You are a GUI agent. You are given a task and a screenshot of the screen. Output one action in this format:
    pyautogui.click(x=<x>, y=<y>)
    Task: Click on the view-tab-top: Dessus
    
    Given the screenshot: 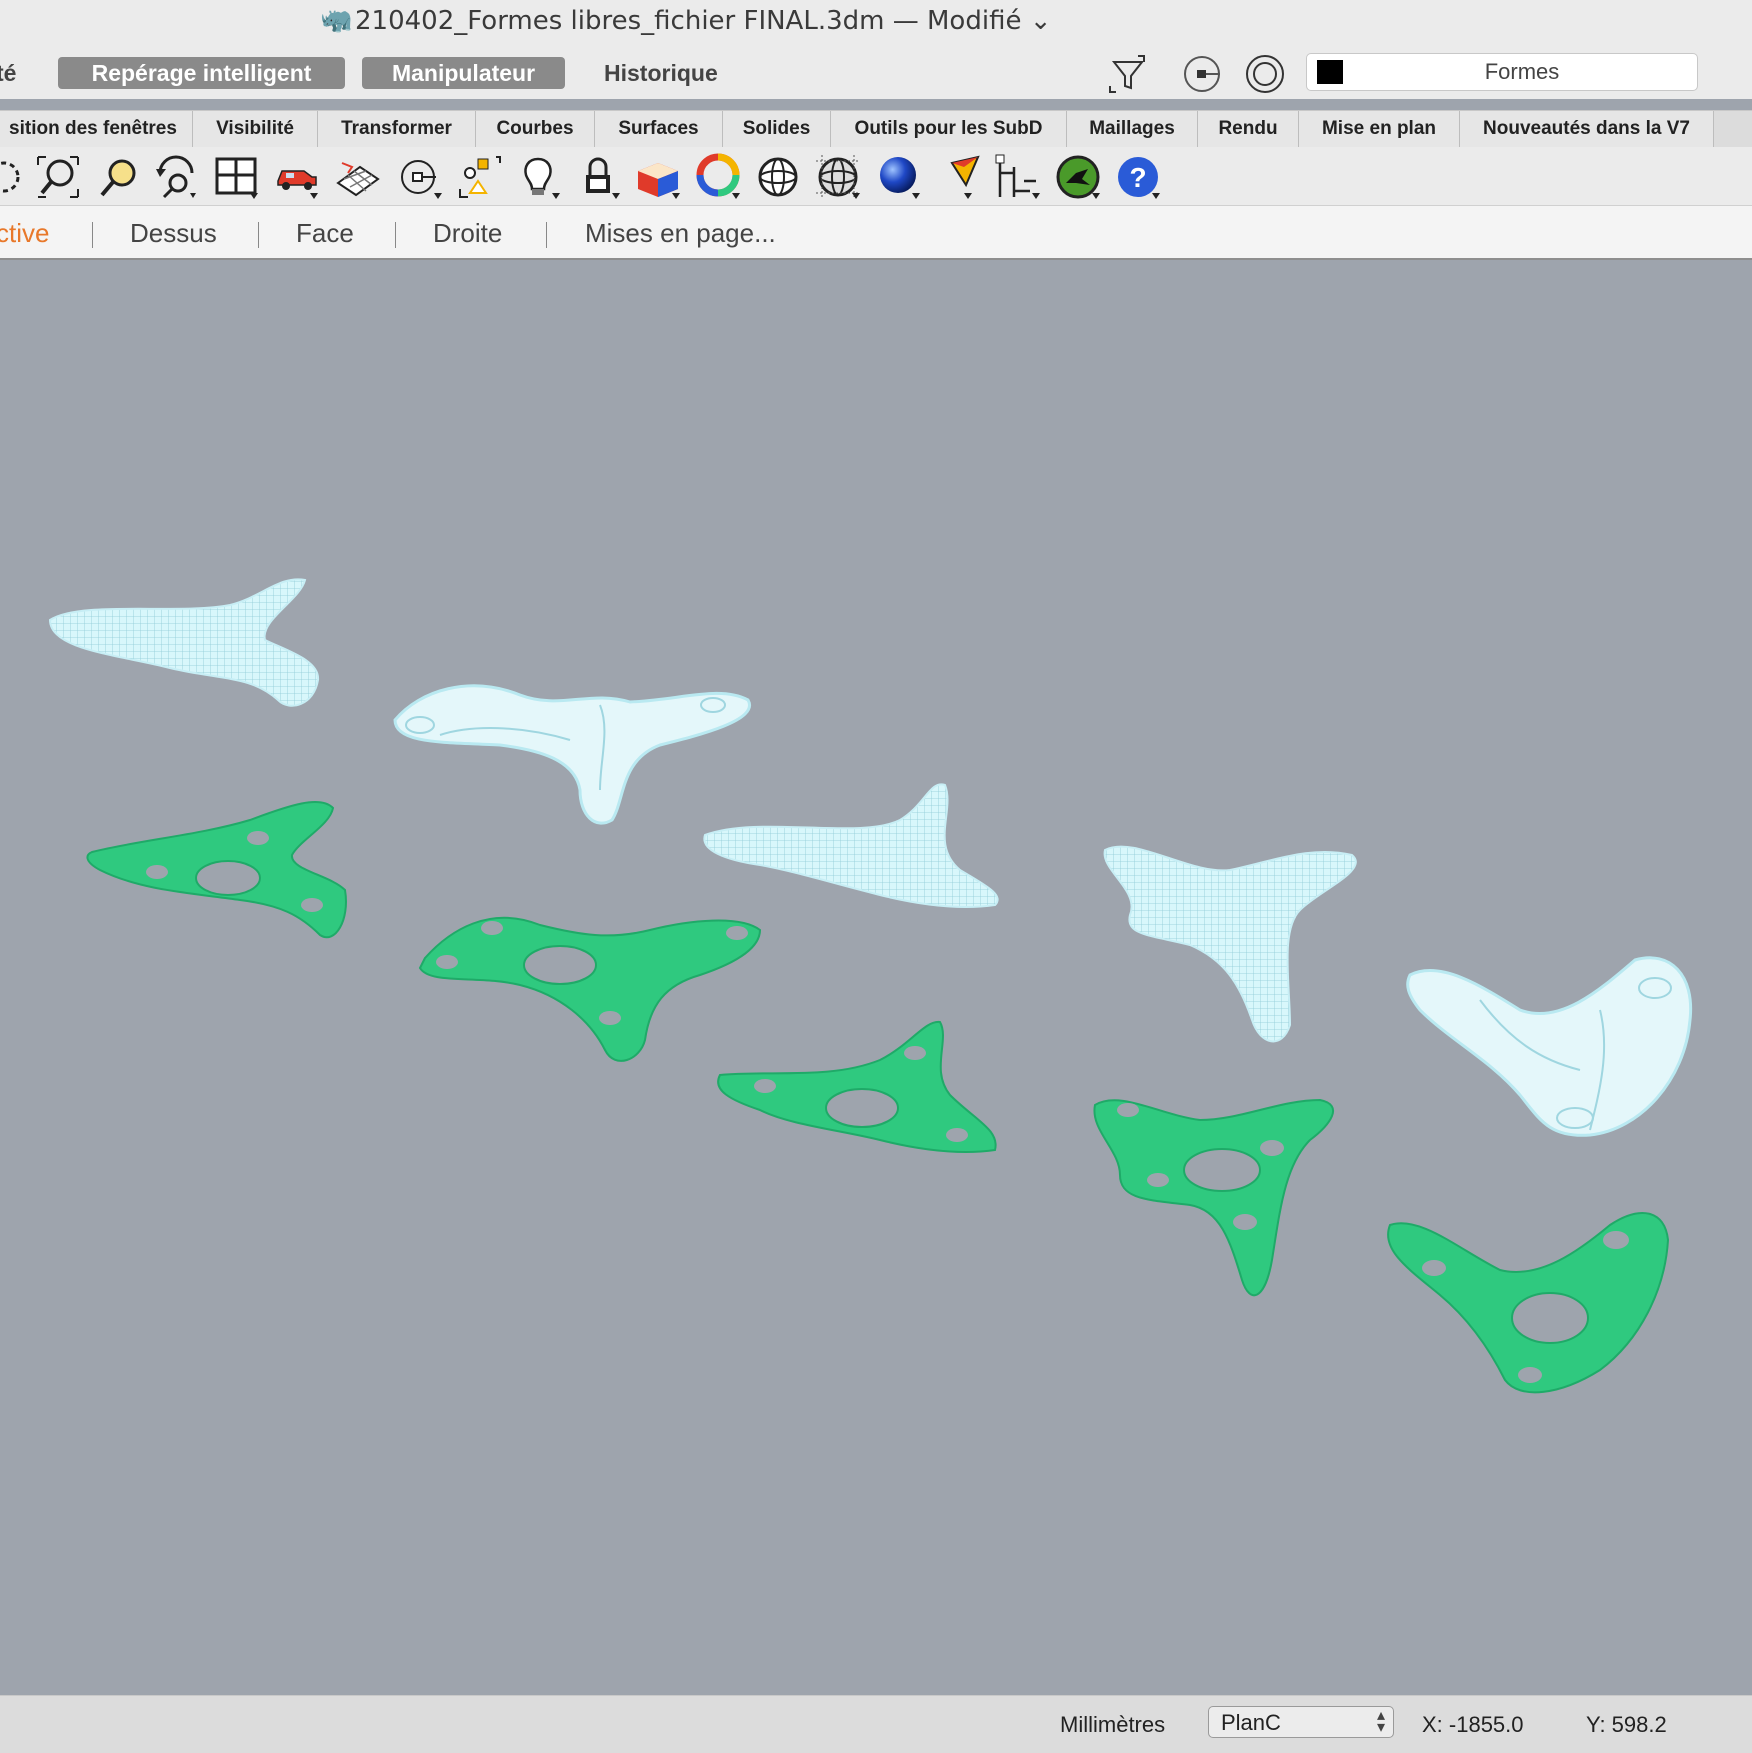 What is the action you would take?
    pyautogui.click(x=173, y=233)
    